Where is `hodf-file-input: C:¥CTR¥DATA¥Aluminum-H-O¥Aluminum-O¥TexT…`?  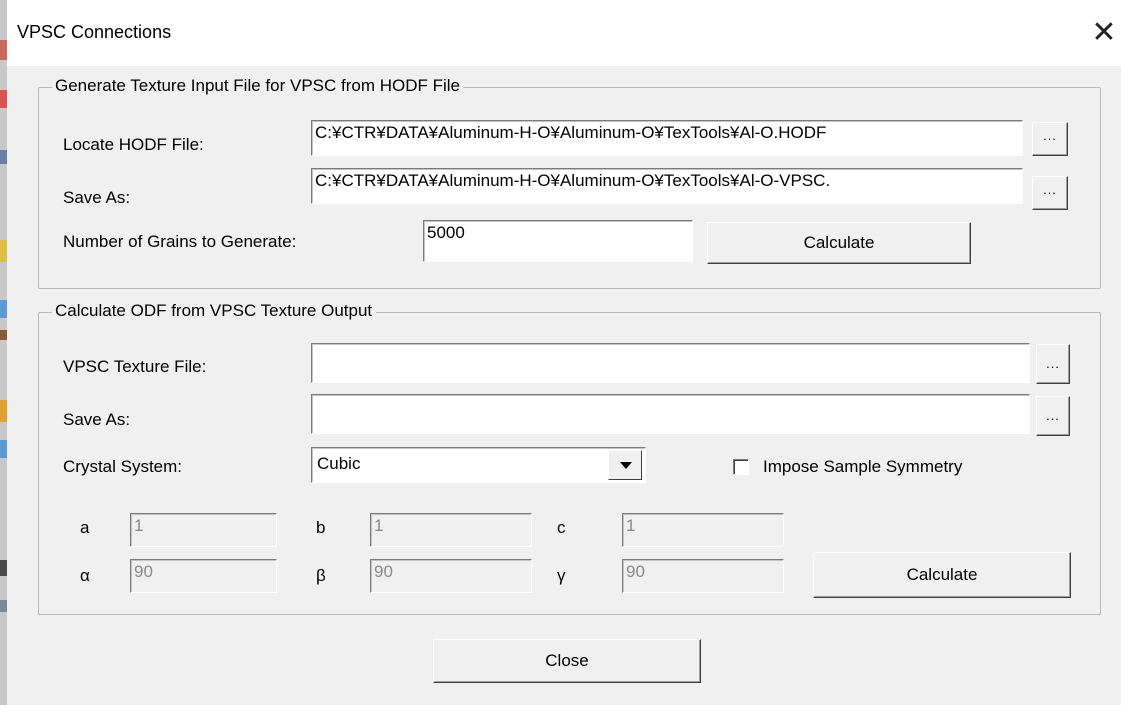 hodf-file-input: C:¥CTR¥DATA¥Aluminum-H-O¥Aluminum-O¥TexT… is located at coordinates (667, 138).